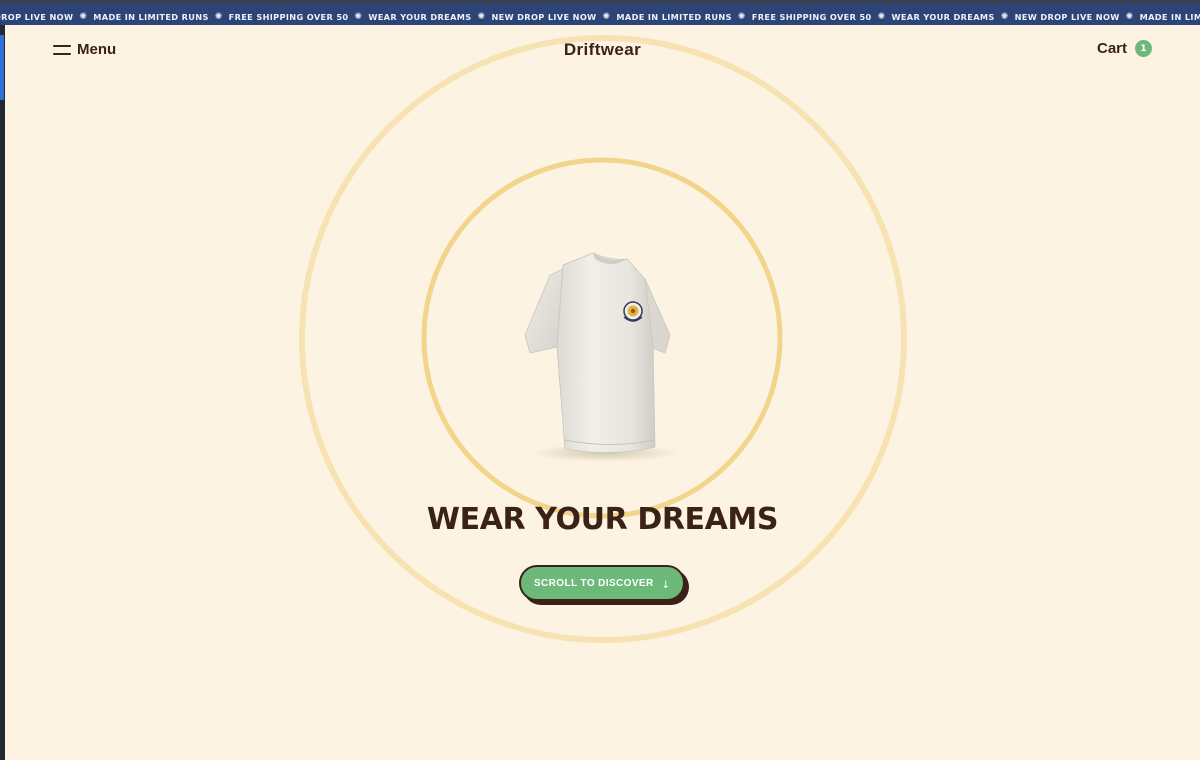 The height and width of the screenshot is (760, 1200). I want to click on site-header: Menu Driftwear Cart 1, so click(602, 50).